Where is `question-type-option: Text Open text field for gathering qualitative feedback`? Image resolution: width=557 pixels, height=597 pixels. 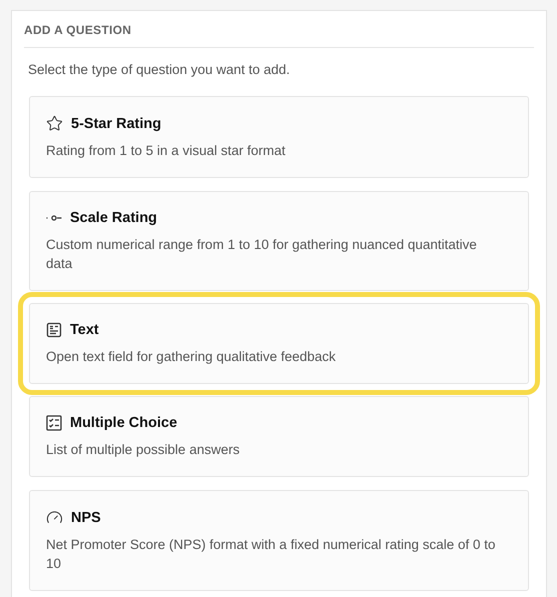
question-type-option: Text Open text field for gathering qualitative feedback is located at coordinates (279, 343).